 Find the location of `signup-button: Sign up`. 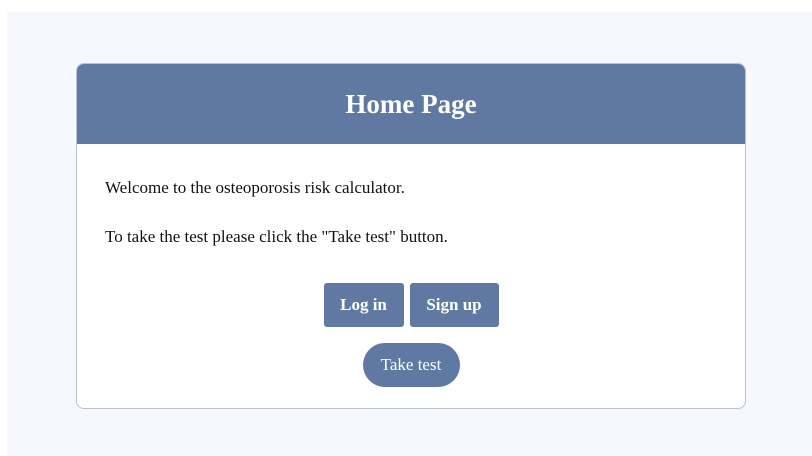

signup-button: Sign up is located at coordinates (454, 305).